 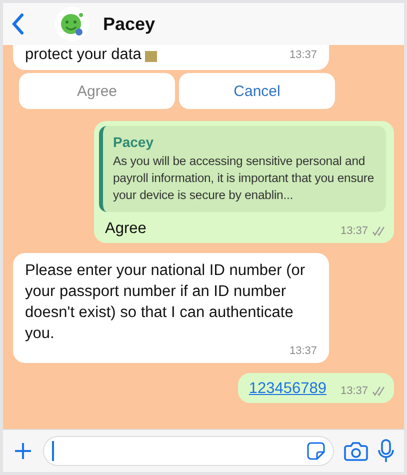 I want to click on message-text: Please enter your national ID number (or your passport number if an ID number doesn't exist) so that I can authenticate you., so click(x=165, y=302).